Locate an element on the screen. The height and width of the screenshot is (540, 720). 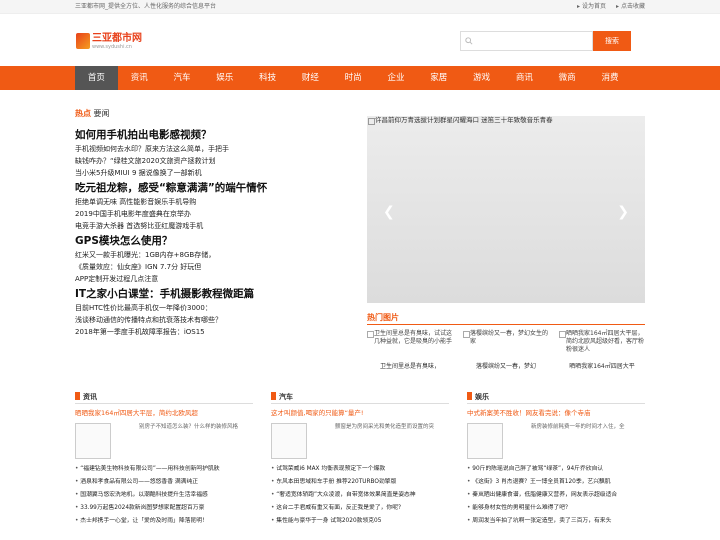
search-input is located at coordinates (532, 41).